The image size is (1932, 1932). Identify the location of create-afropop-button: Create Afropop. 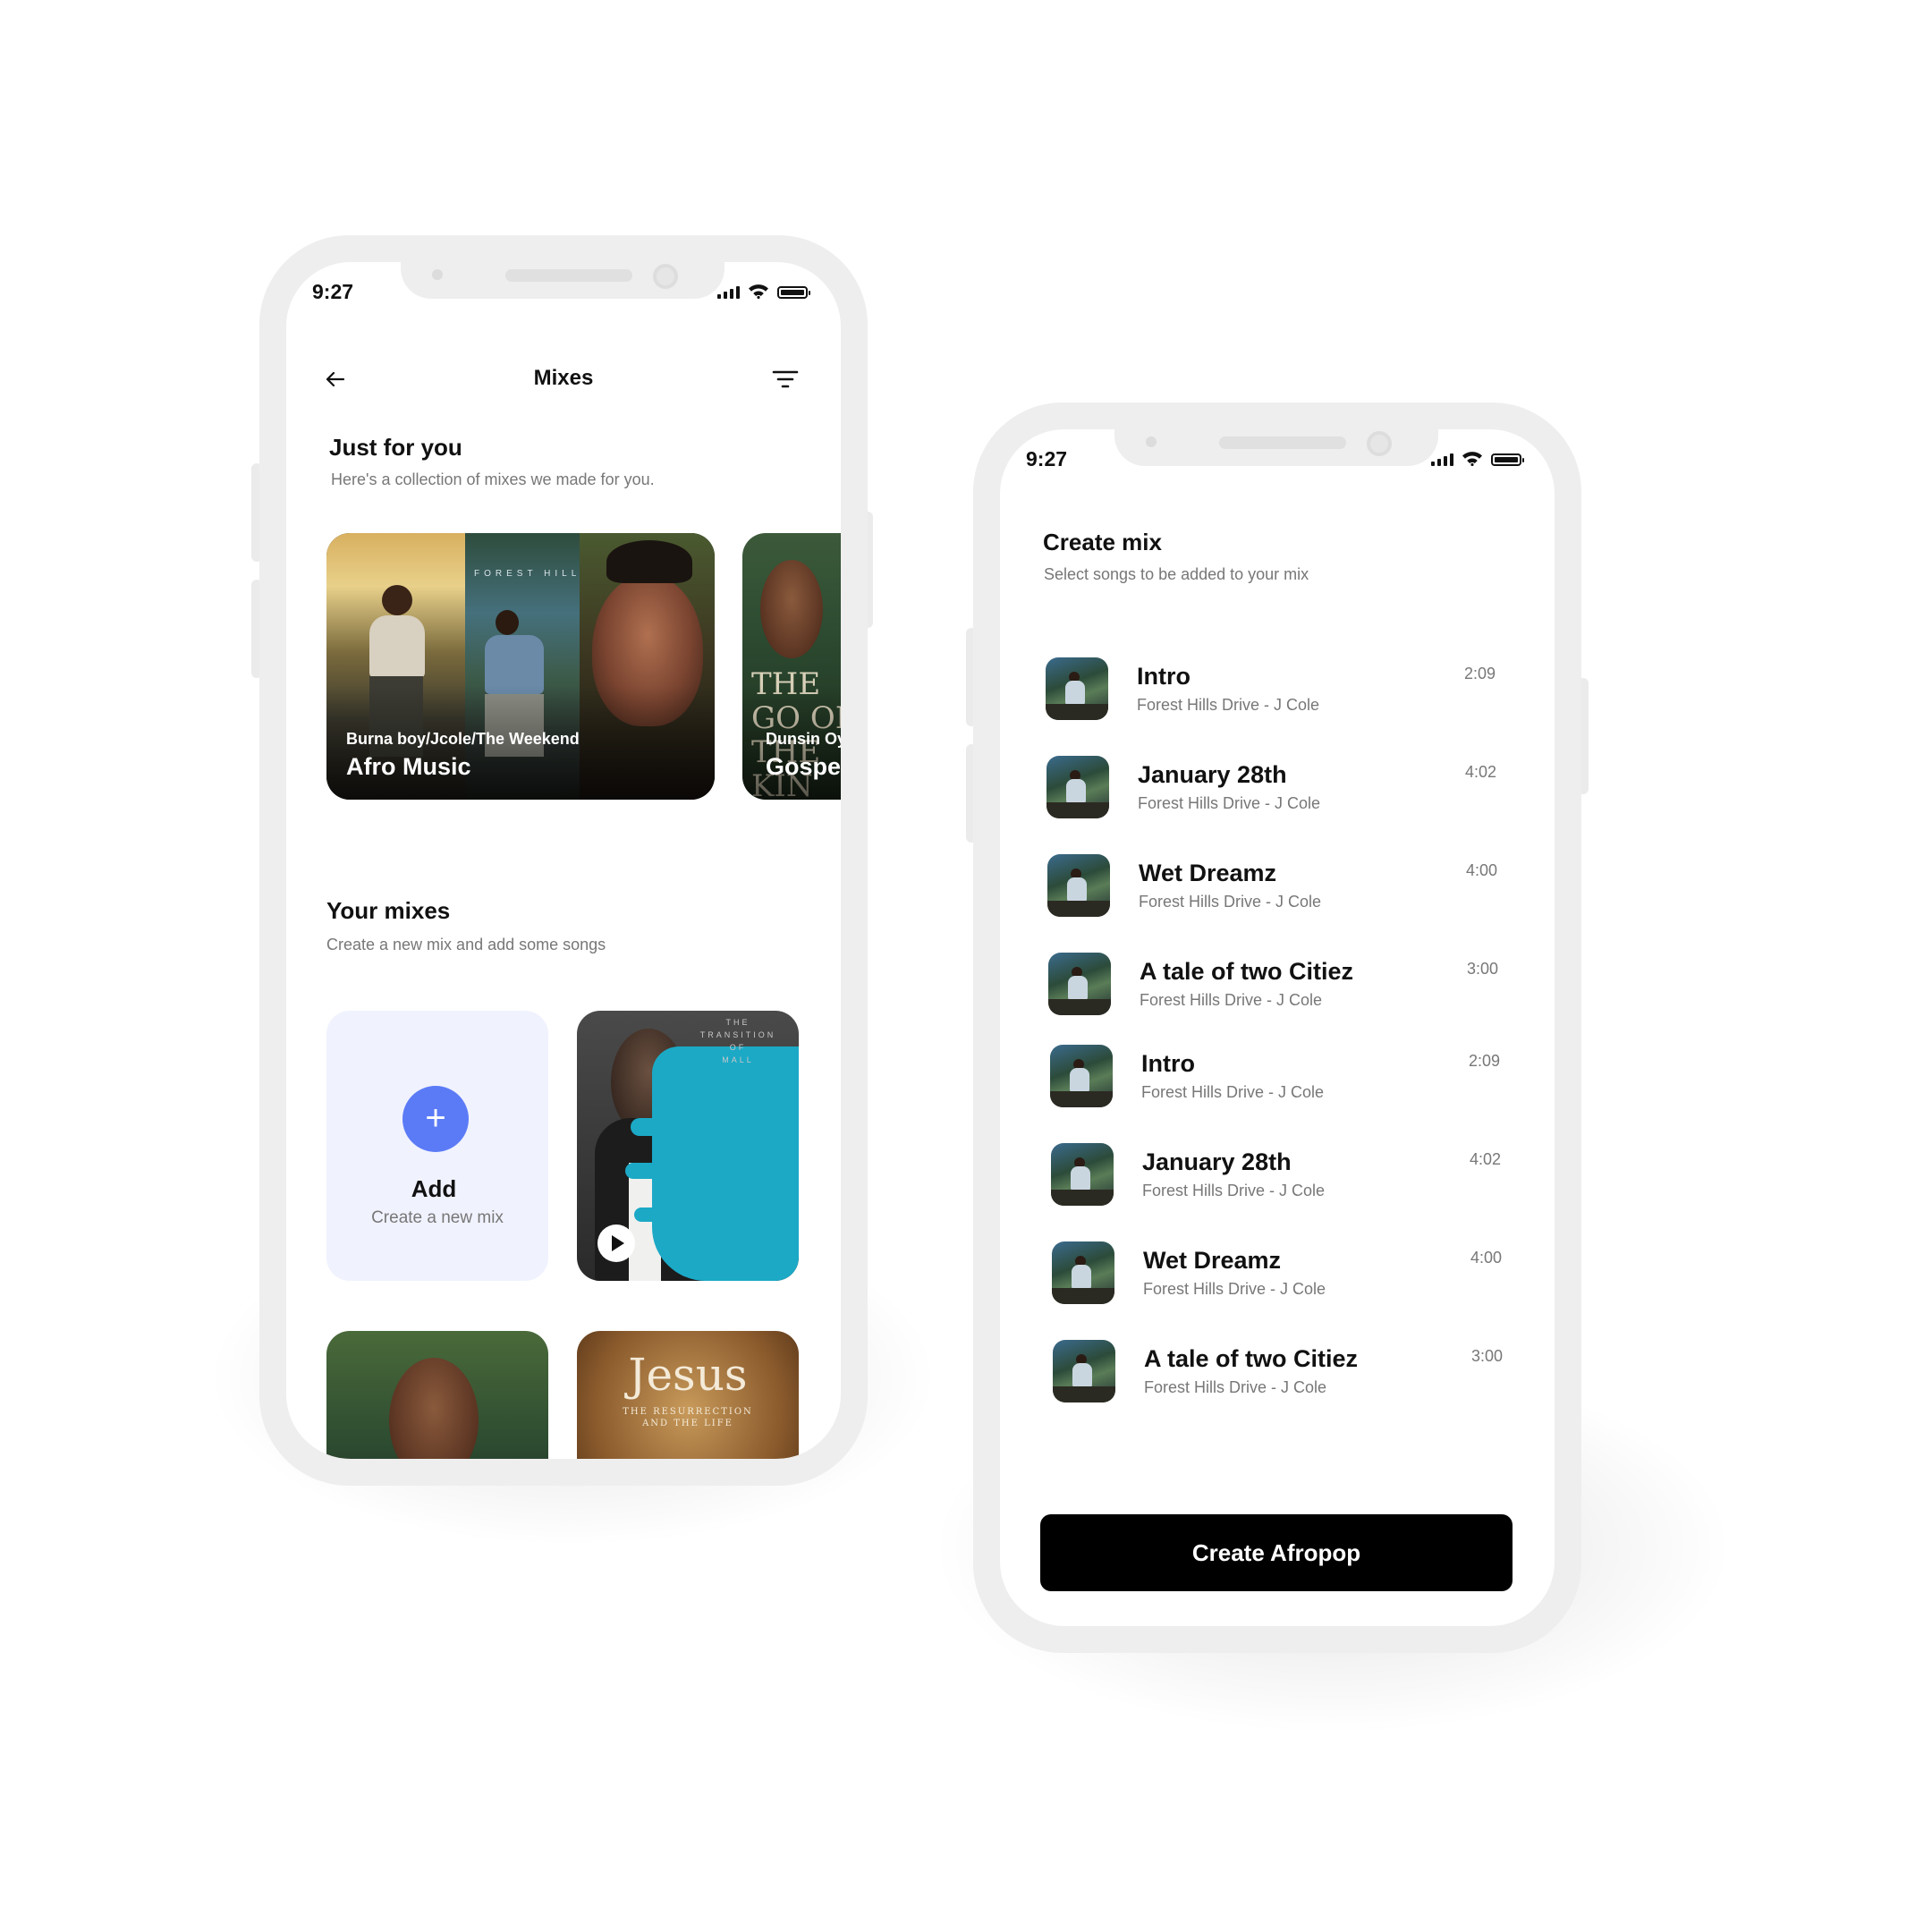
(1276, 1552).